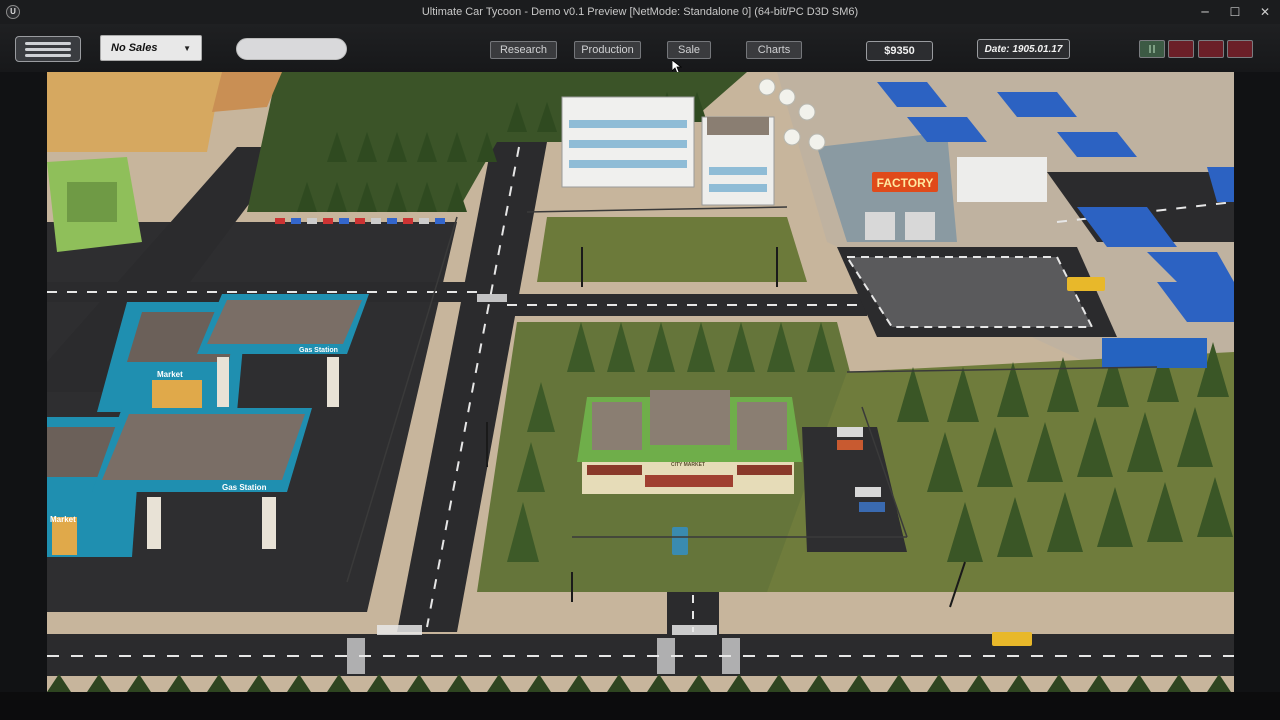 Image resolution: width=1280 pixels, height=720 pixels. What do you see at coordinates (1086, 284) in the screenshot?
I see `yellow-truck` at bounding box center [1086, 284].